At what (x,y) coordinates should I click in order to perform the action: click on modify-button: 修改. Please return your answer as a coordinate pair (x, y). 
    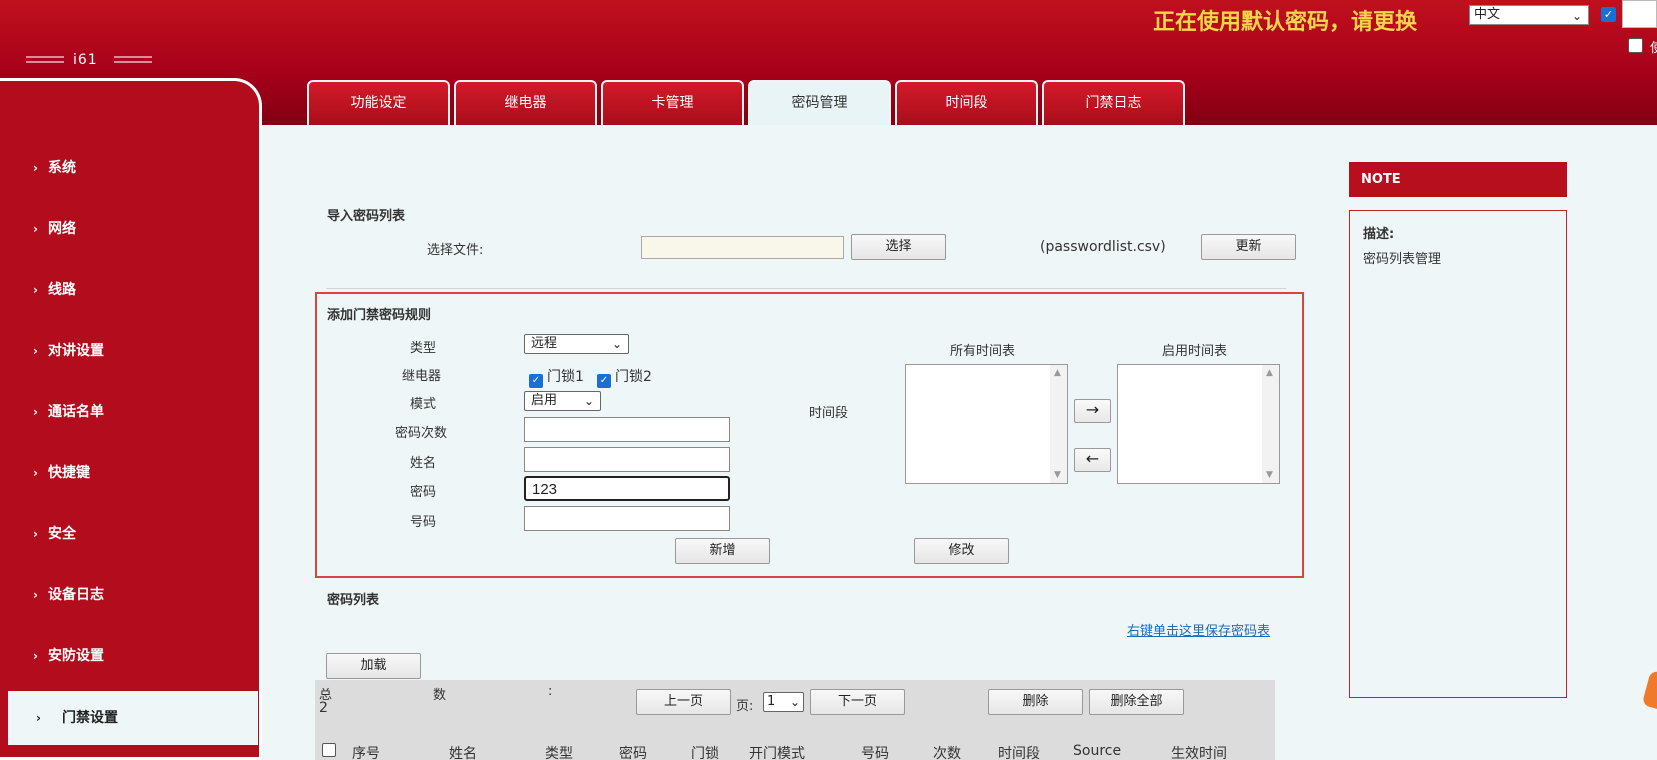
    Looking at the image, I should click on (961, 551).